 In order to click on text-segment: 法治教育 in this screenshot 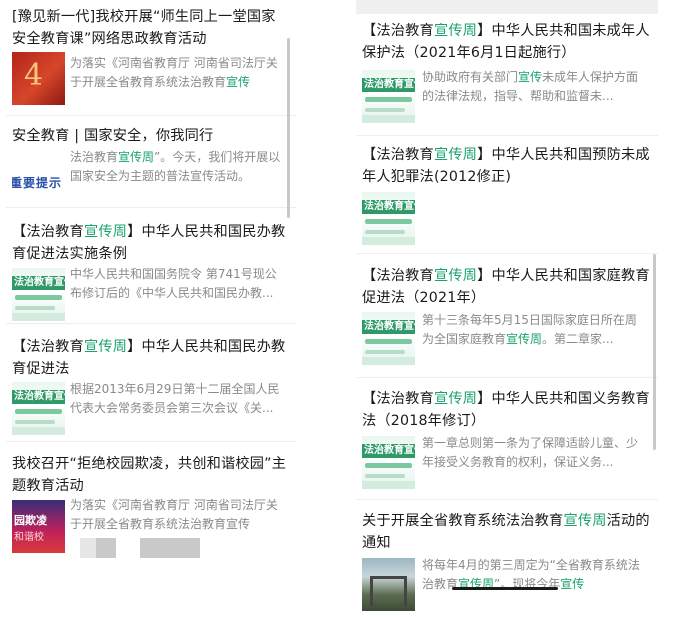, I will do `click(94, 157)`.